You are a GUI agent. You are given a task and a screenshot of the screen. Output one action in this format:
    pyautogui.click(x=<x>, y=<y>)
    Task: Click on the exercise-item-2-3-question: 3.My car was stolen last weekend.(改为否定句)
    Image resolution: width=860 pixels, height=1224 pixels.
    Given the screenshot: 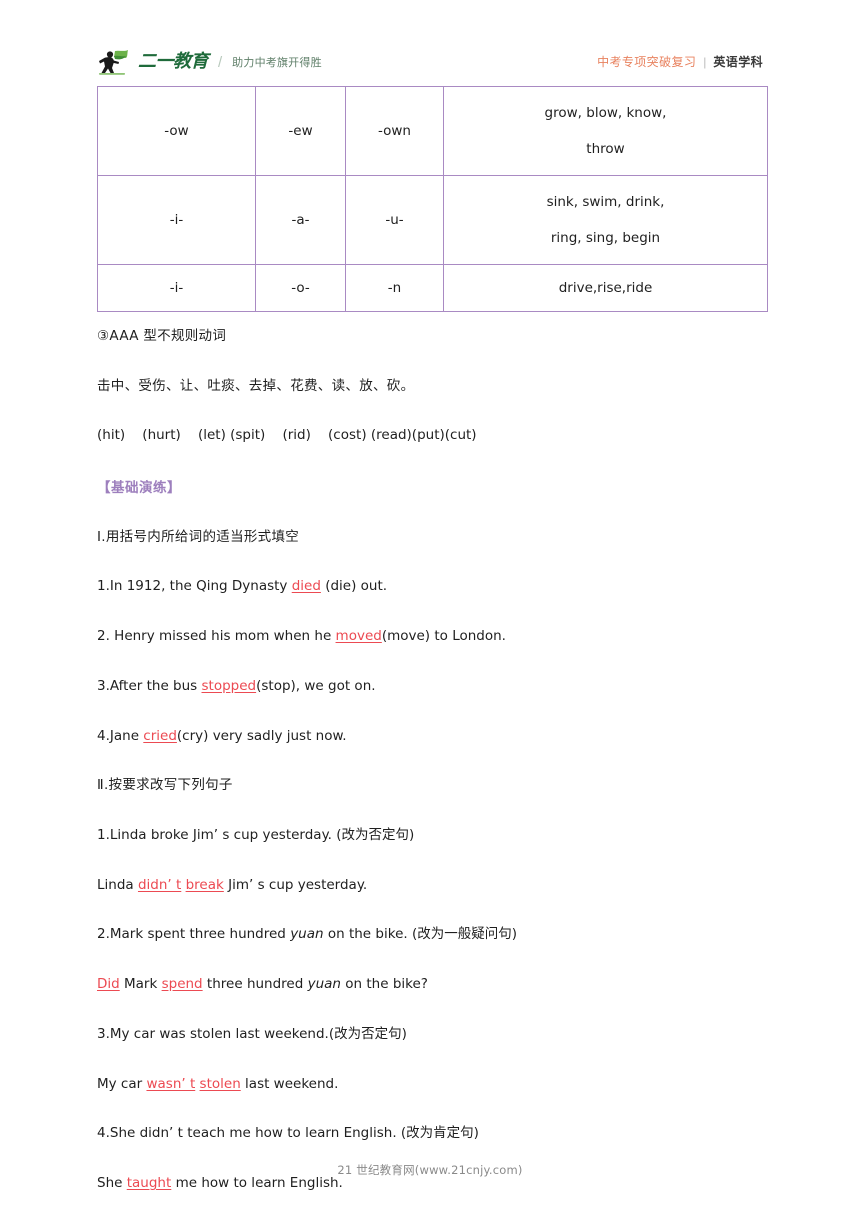 What is the action you would take?
    pyautogui.click(x=252, y=1033)
    